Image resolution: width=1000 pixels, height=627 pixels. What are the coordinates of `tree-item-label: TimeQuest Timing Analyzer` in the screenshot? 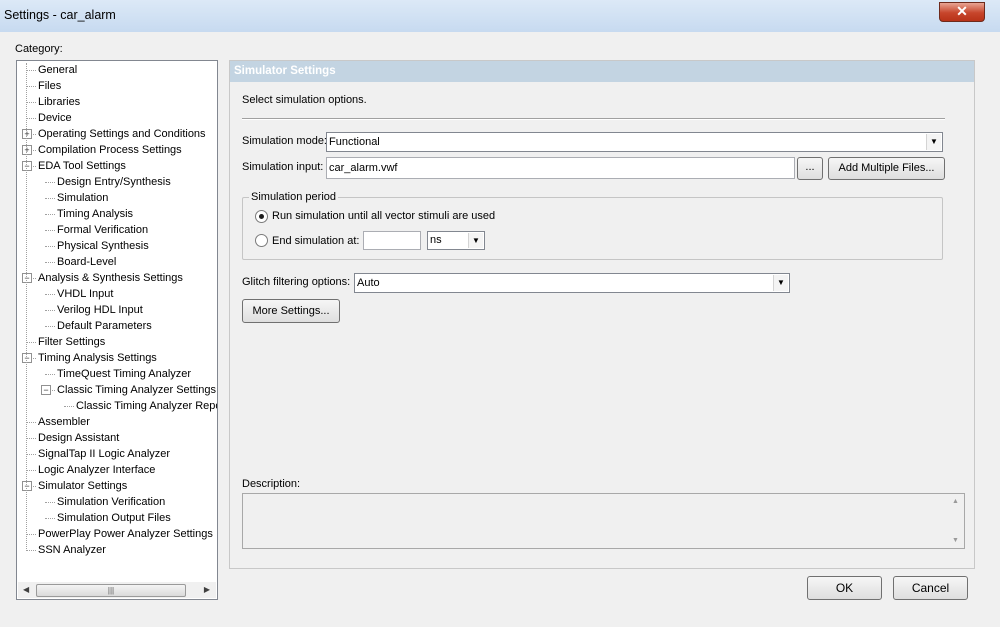 It's located at (124, 374).